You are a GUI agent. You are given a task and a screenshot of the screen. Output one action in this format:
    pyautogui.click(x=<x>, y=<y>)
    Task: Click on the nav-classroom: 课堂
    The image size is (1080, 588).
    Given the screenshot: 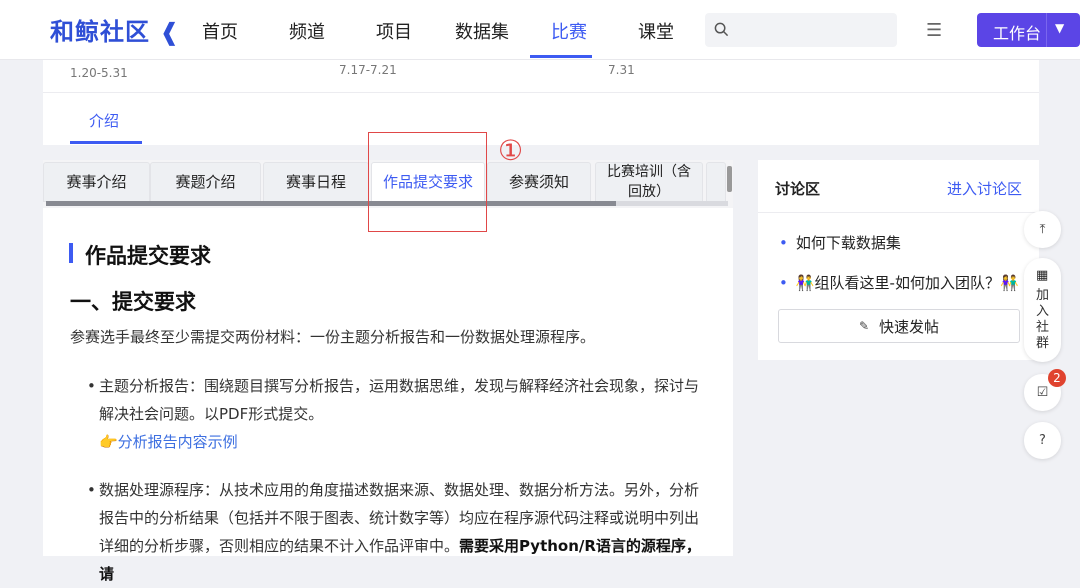 What is the action you would take?
    pyautogui.click(x=656, y=31)
    